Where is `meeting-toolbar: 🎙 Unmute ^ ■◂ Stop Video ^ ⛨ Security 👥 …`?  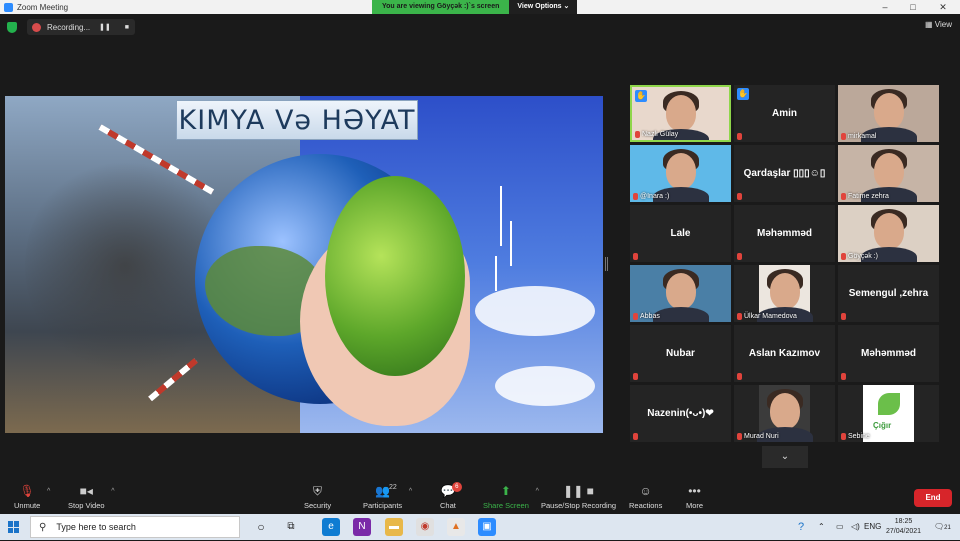
meeting-toolbar: 🎙 Unmute ^ ■◂ Stop Video ^ ⛨ Security 👥 … is located at coordinates (480, 497).